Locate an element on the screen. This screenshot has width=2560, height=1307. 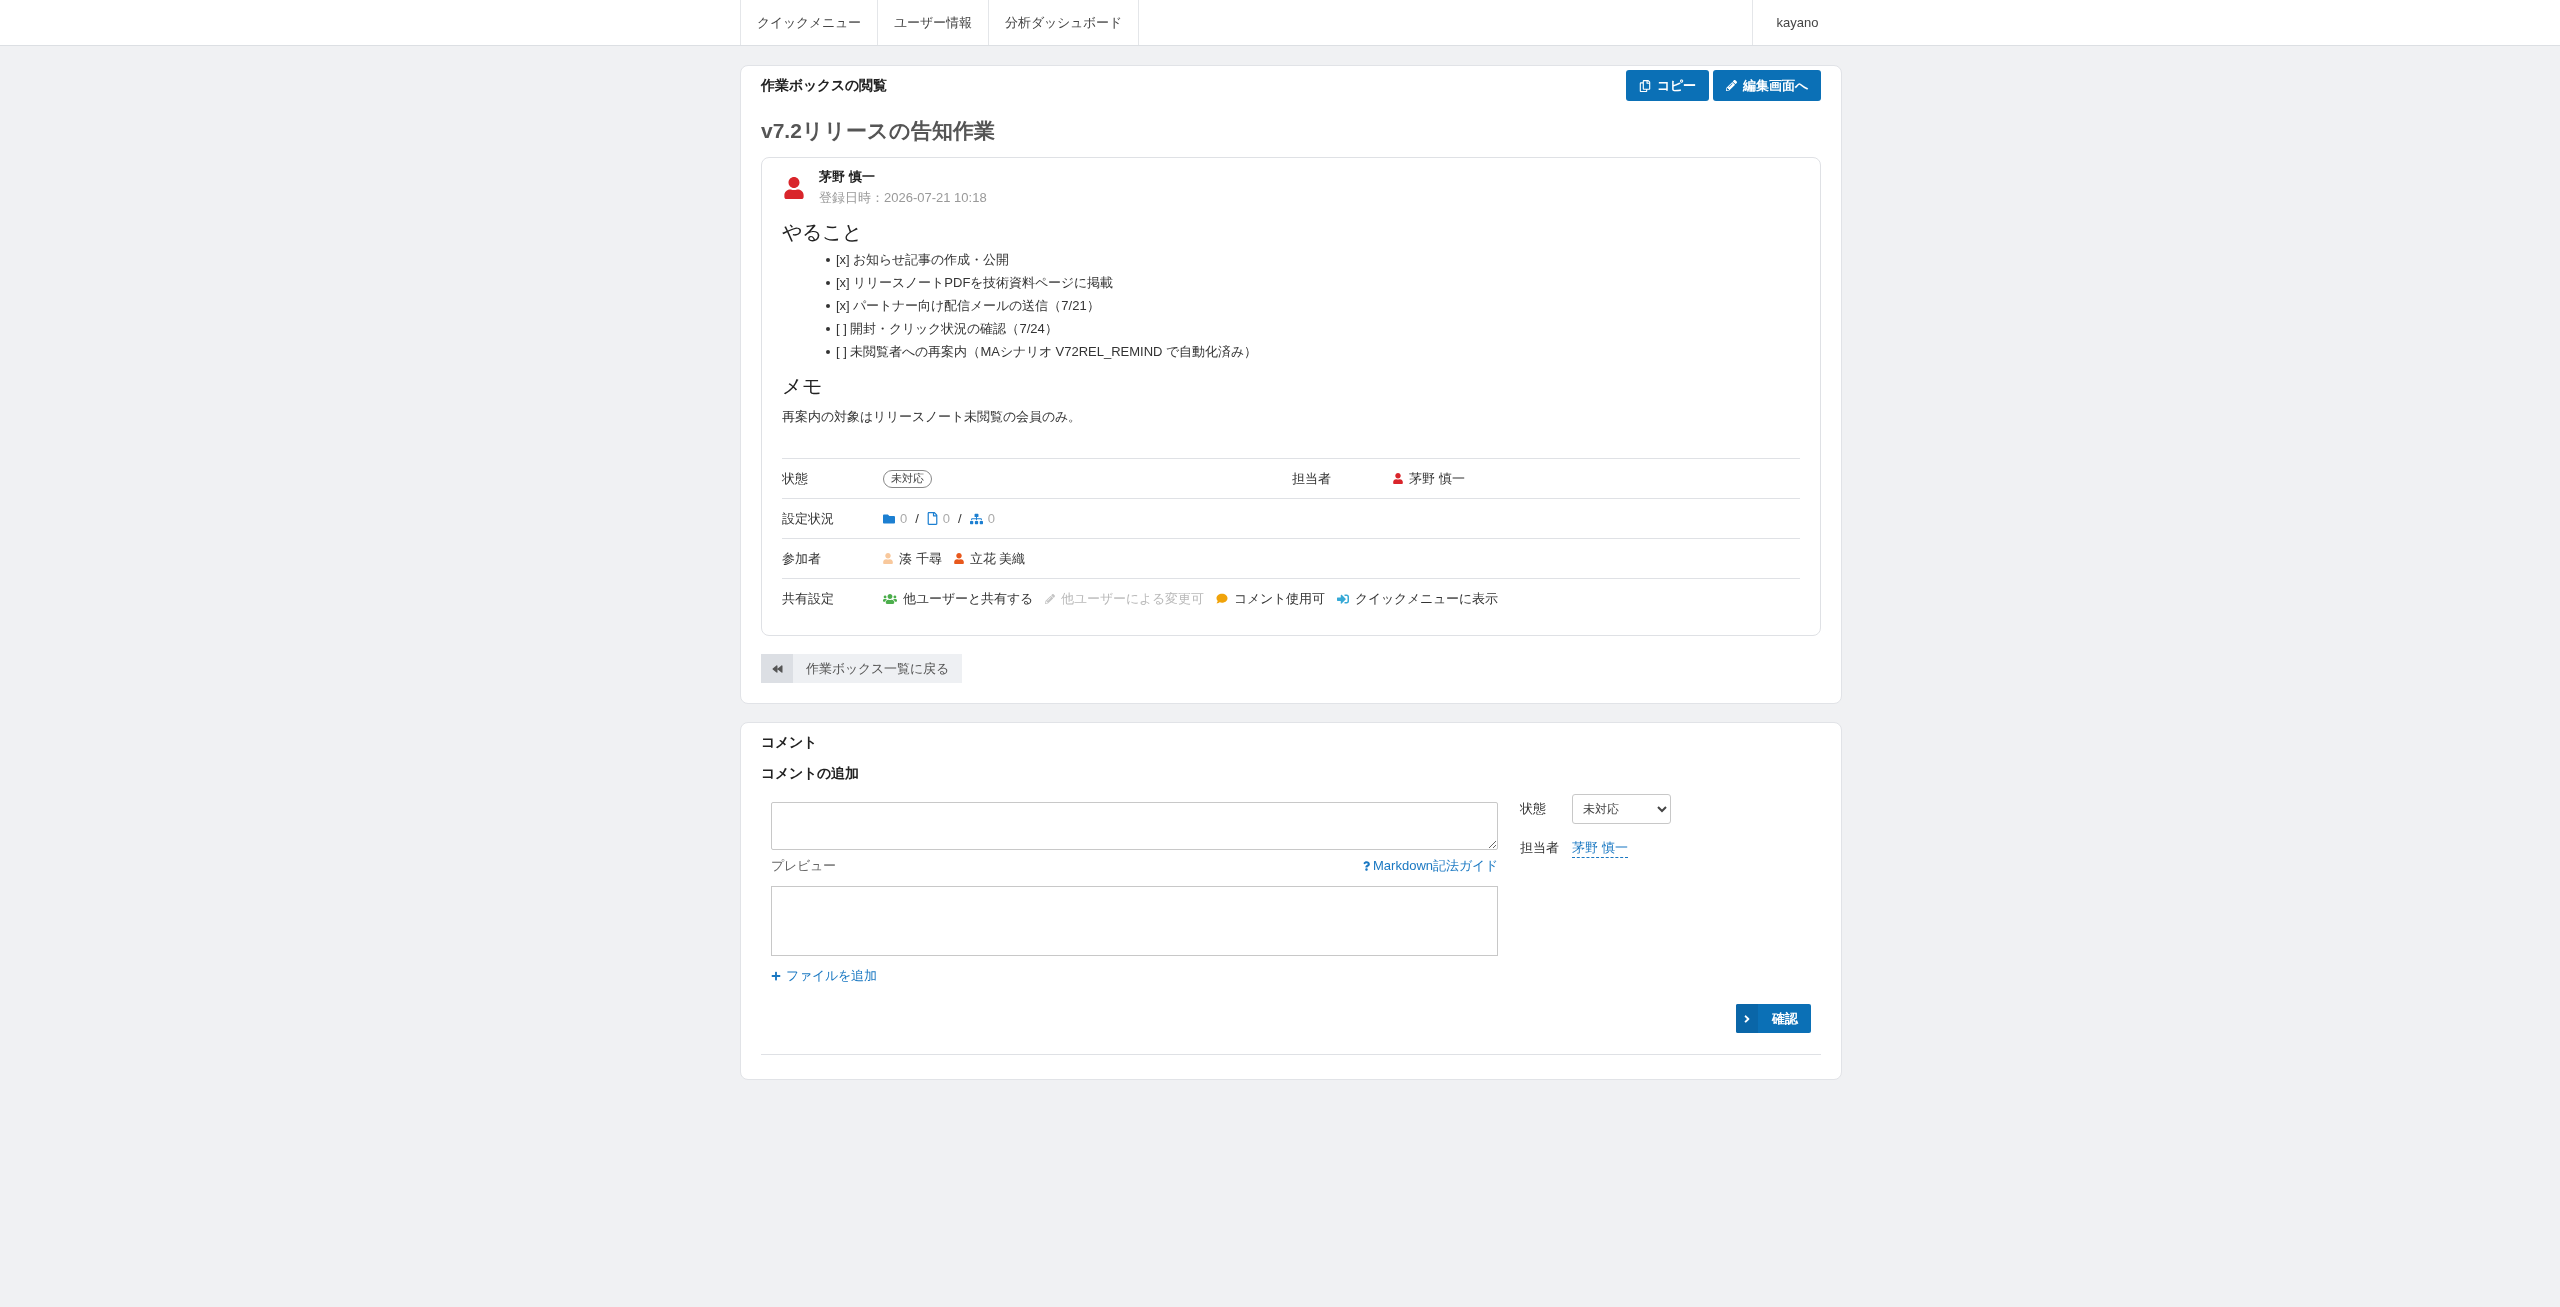
section-heading: コメントの追加 is located at coordinates (810, 773).